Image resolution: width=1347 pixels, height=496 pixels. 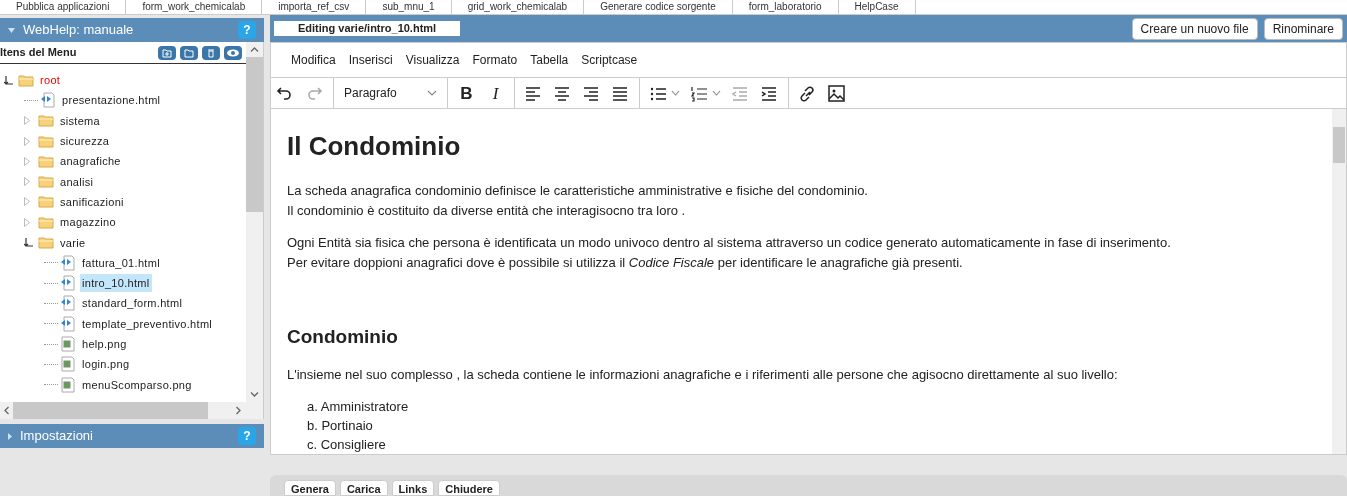 I want to click on menu-item: Scriptcase, so click(x=609, y=60).